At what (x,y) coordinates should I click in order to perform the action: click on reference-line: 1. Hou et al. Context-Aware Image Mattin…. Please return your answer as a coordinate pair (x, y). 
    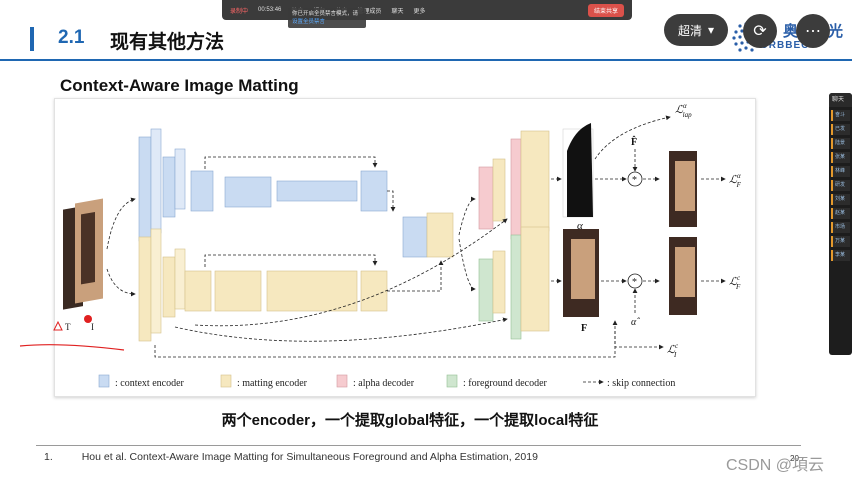
    Looking at the image, I should click on (291, 457).